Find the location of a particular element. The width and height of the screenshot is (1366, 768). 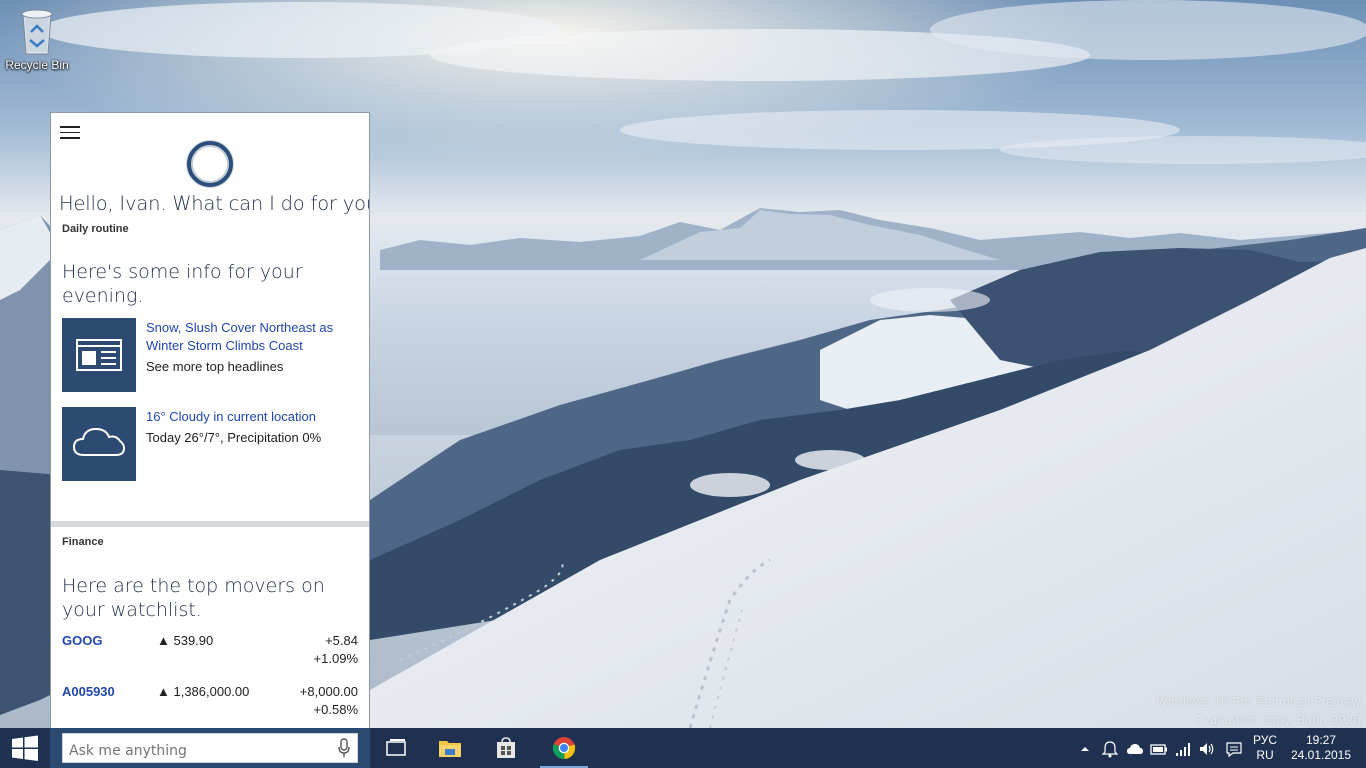

watermark-line-2: Evaluation copy. Build 9926 is located at coordinates (1278, 720).